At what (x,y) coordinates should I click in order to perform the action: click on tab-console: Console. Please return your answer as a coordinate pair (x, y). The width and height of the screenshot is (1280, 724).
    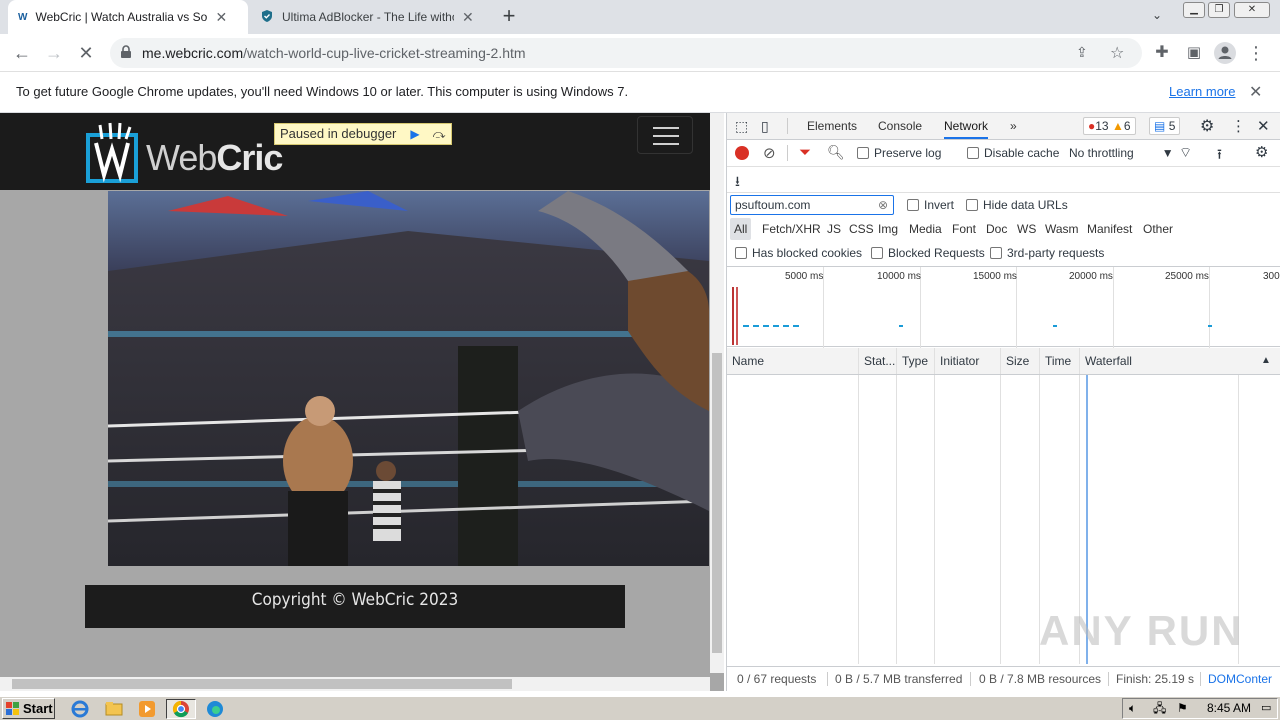
    Looking at the image, I should click on (900, 126).